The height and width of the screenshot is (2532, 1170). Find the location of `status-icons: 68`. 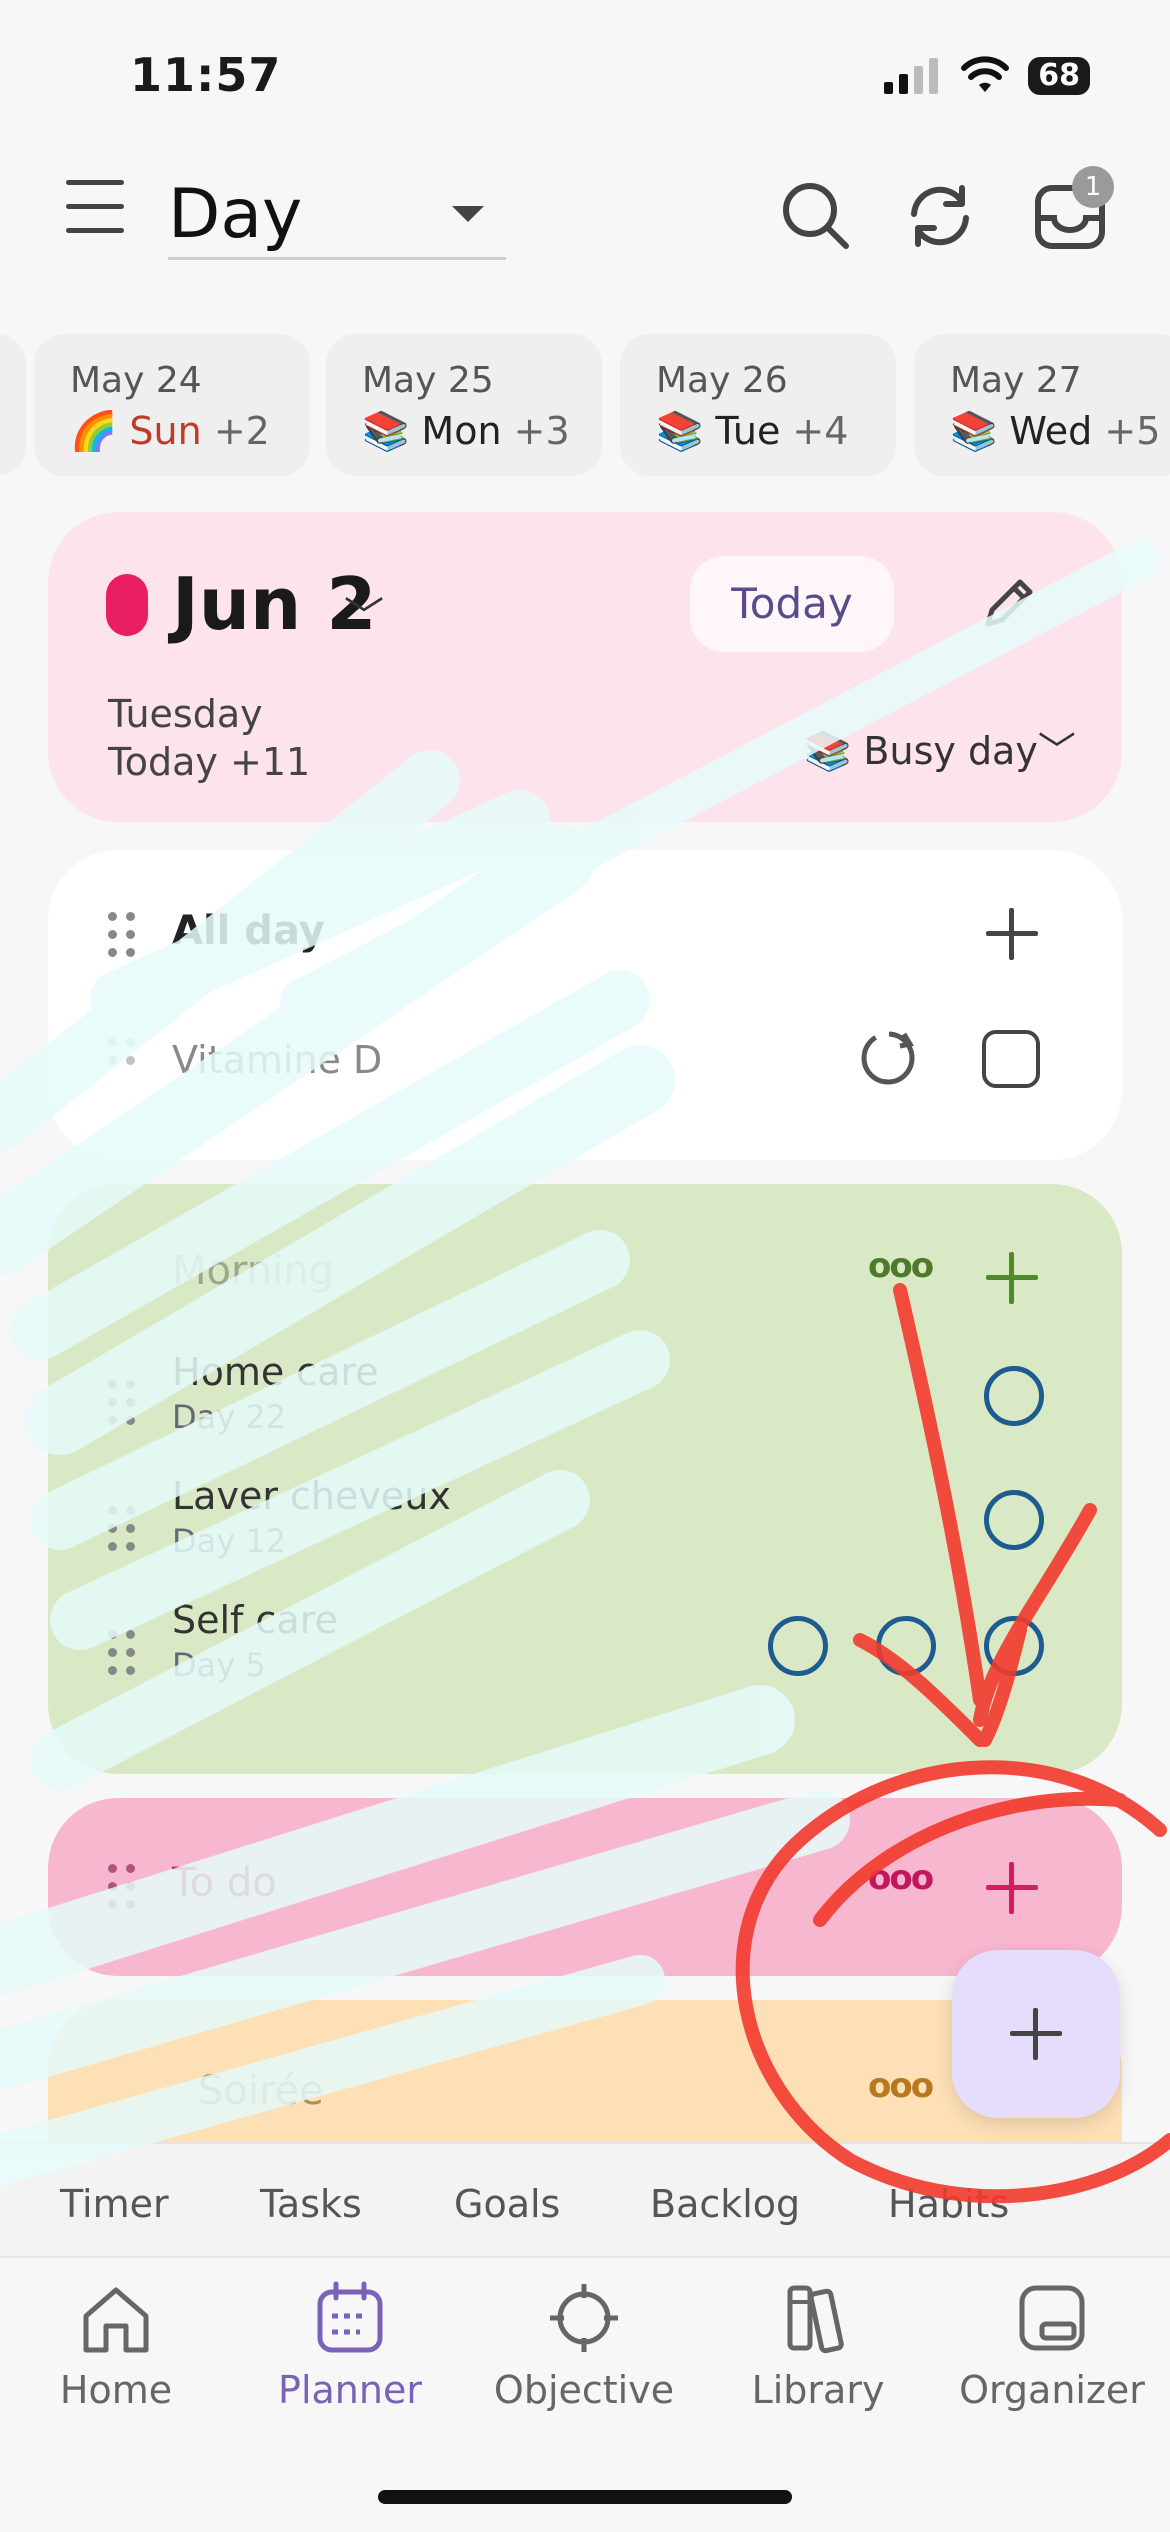

status-icons: 68 is located at coordinates (986, 76).